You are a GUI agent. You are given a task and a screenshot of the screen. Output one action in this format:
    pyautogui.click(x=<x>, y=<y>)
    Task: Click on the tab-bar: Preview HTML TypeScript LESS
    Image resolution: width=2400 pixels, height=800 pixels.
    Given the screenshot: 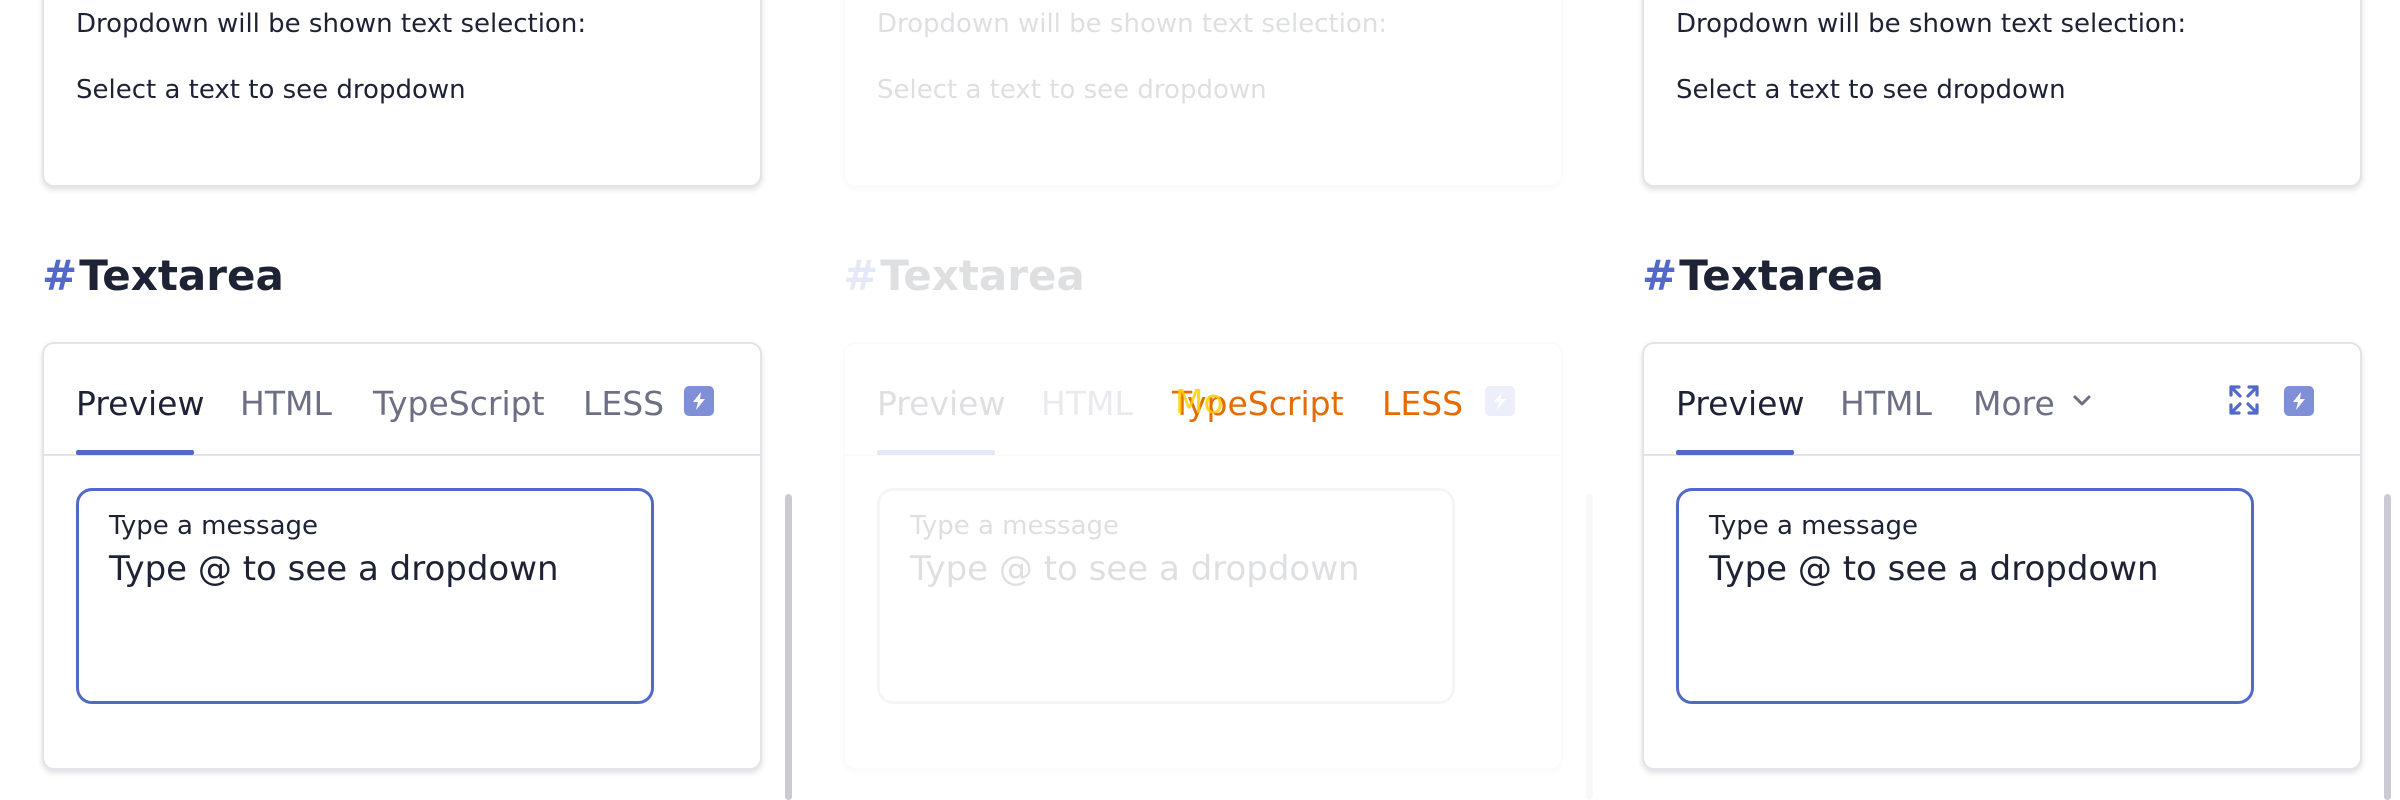 What is the action you would take?
    pyautogui.click(x=402, y=400)
    